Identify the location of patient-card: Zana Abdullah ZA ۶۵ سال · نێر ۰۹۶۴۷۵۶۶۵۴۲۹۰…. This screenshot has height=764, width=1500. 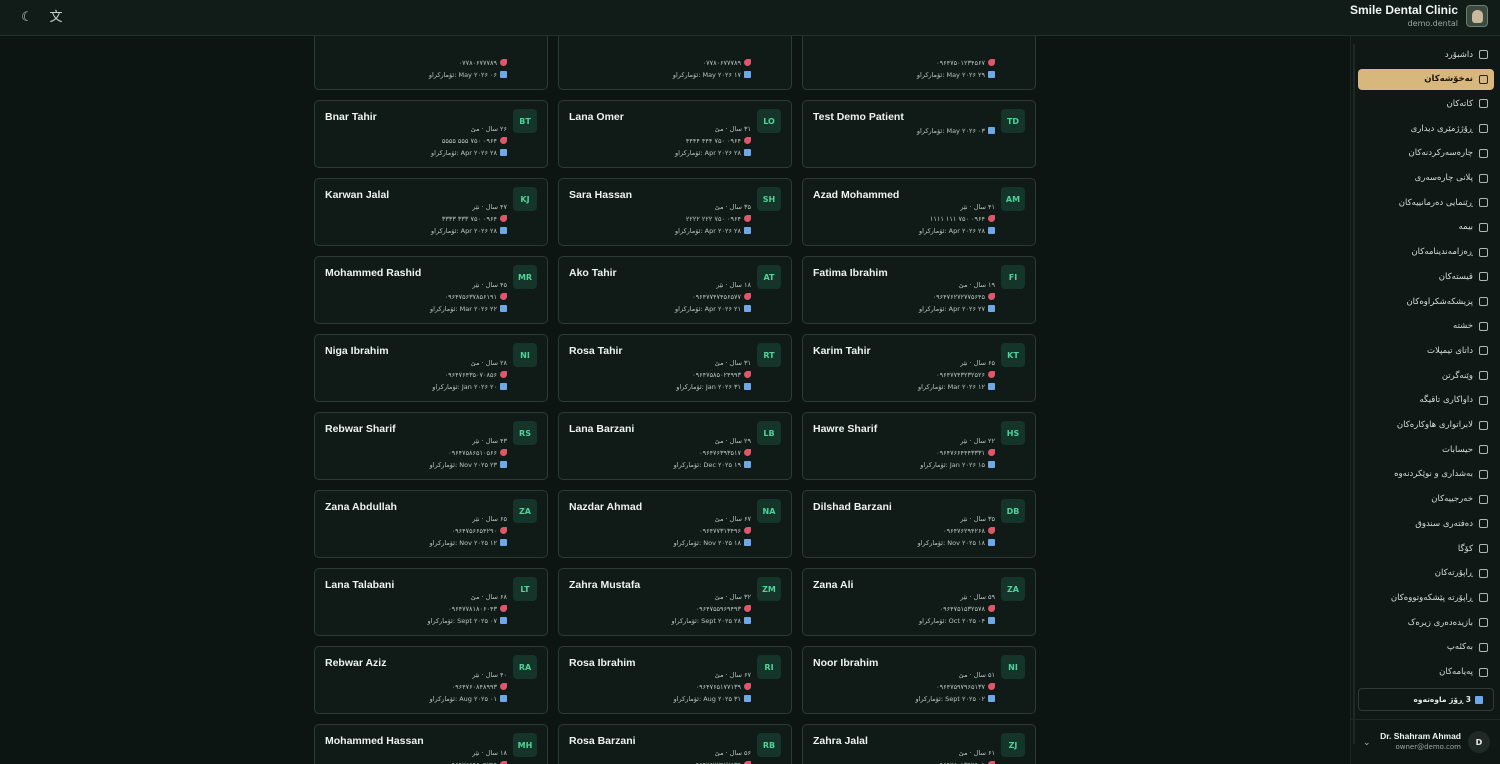
(431, 524).